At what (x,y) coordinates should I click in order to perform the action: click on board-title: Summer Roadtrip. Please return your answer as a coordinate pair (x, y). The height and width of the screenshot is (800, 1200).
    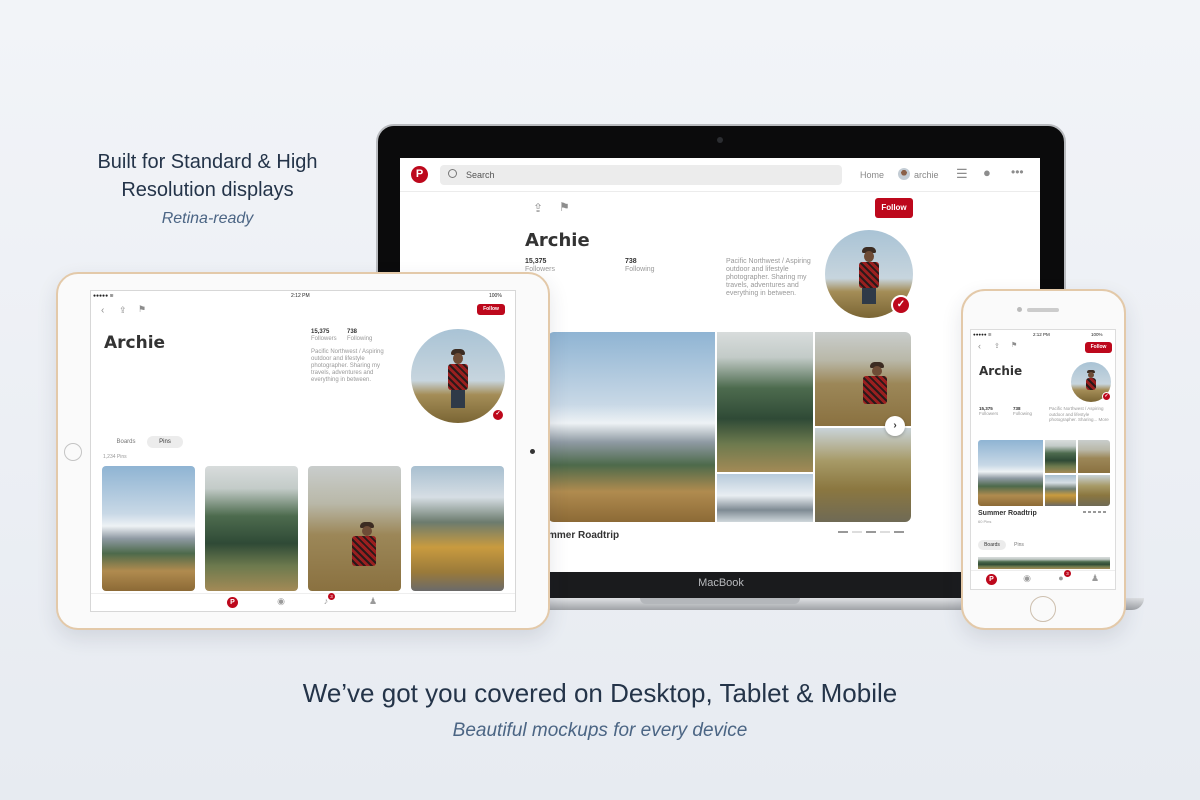
    Looking at the image, I should click on (1007, 513).